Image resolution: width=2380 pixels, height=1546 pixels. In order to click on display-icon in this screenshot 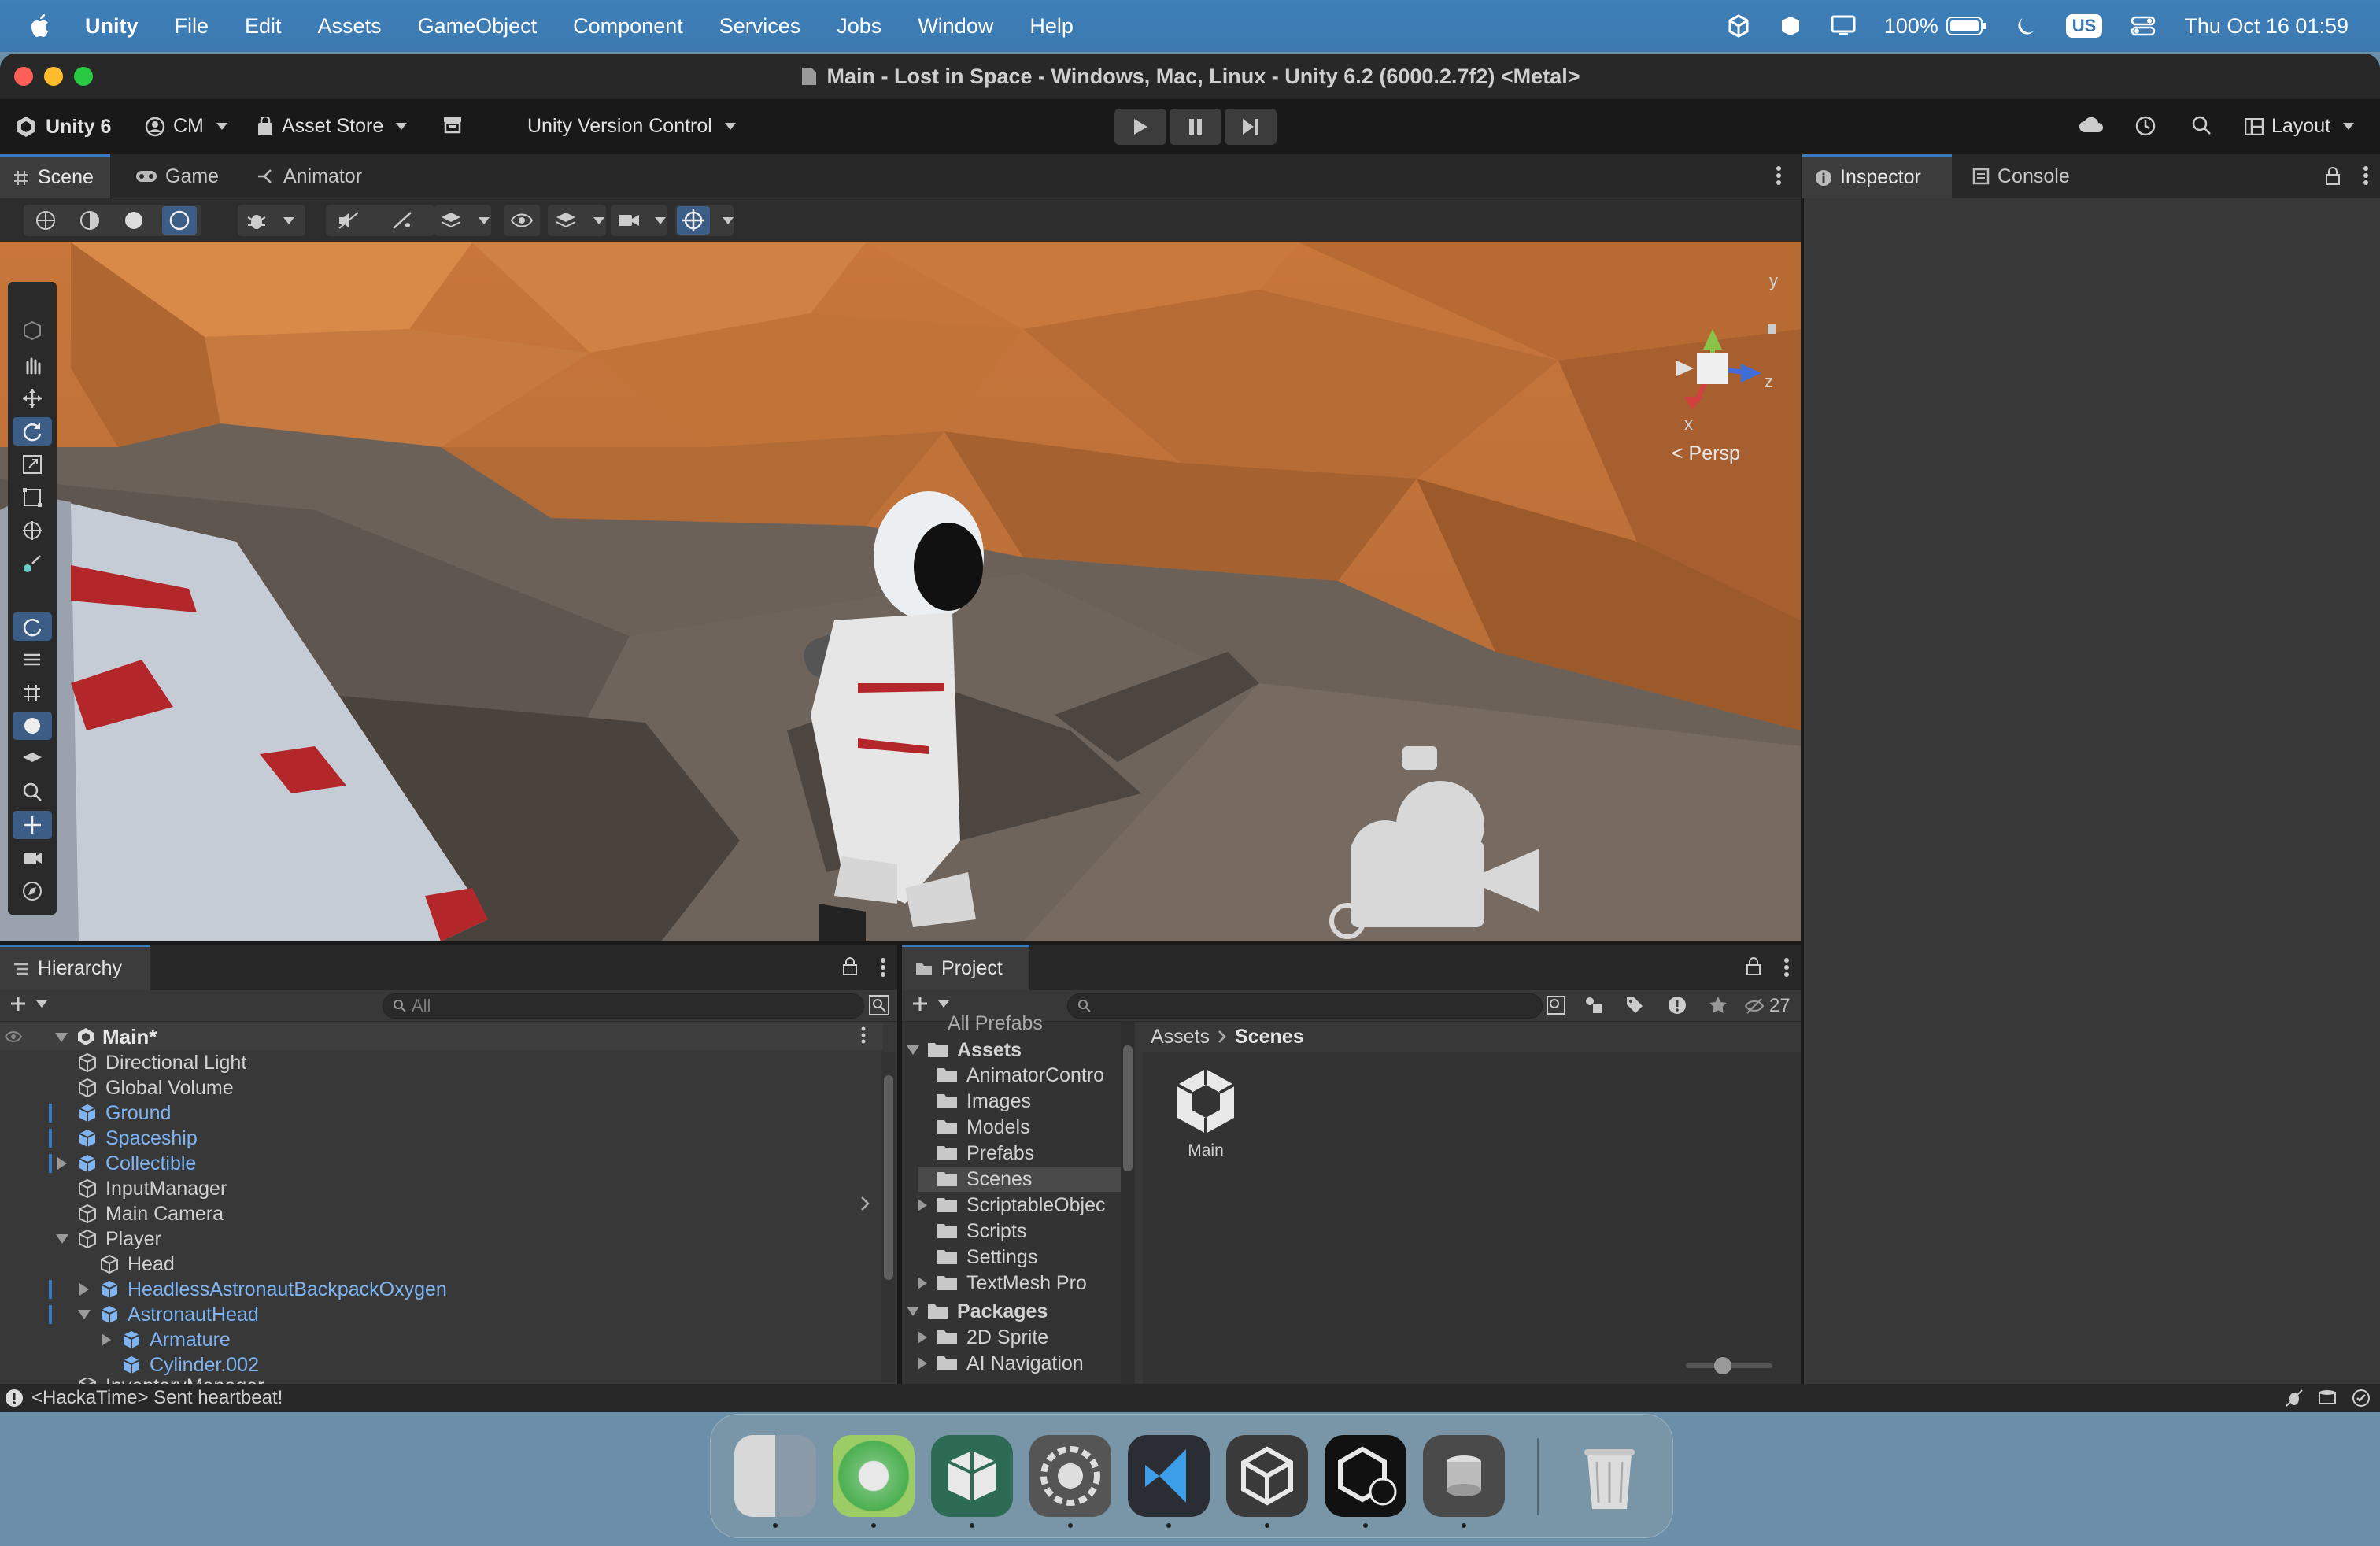, I will do `click(1843, 26)`.